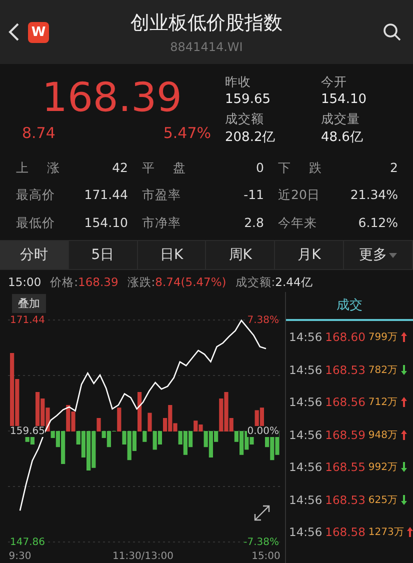 This screenshot has width=413, height=563. Describe the element at coordinates (250, 138) in the screenshot. I see `summary-value: 208.2亿` at that location.